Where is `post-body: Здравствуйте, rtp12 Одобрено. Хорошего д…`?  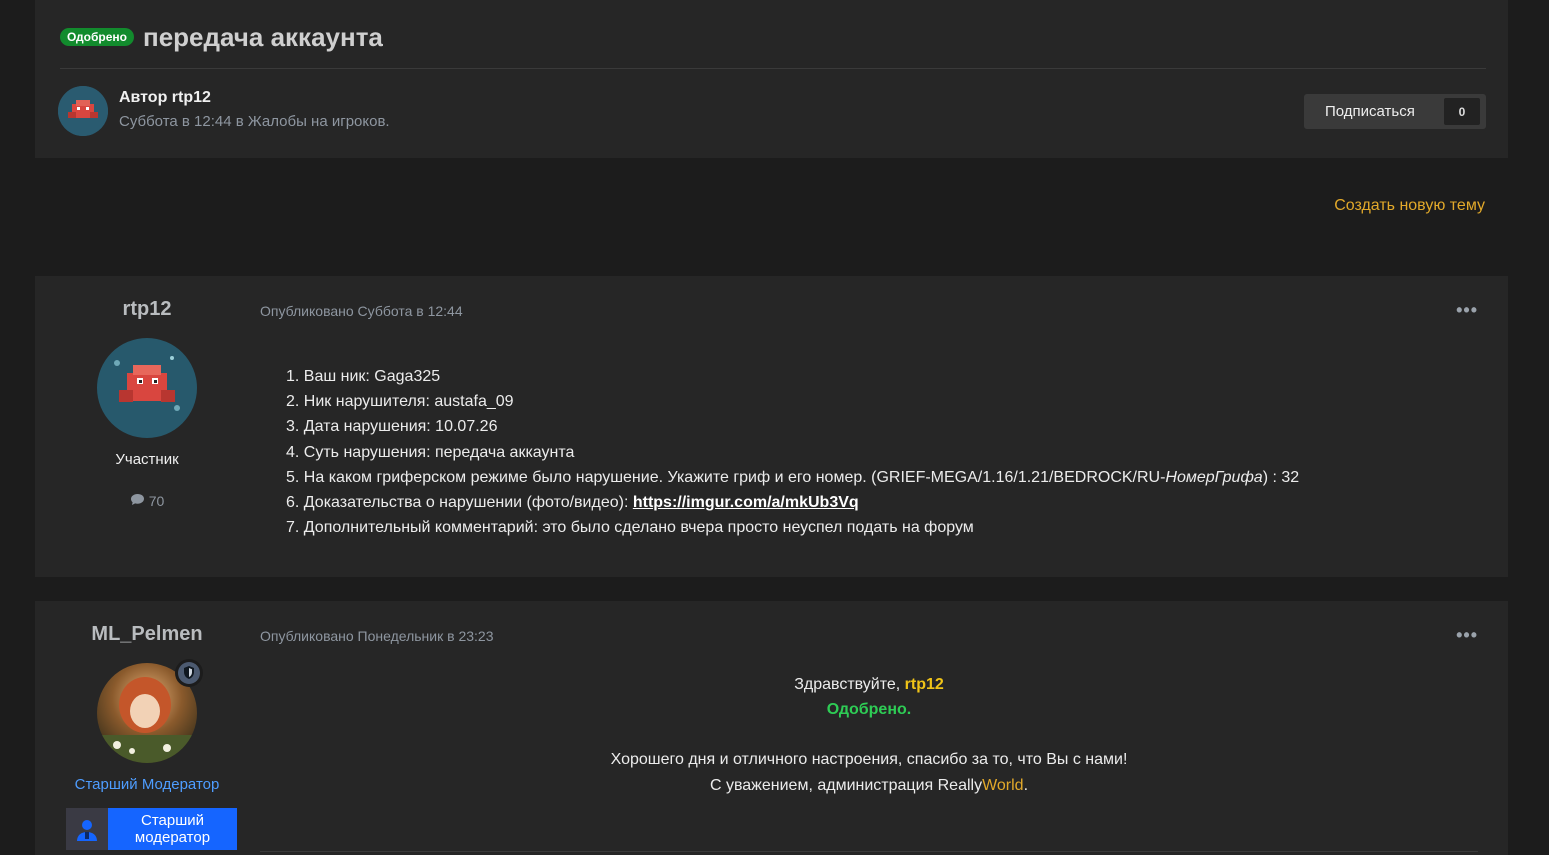 post-body: Здравствуйте, rtp12 Одобрено. Хорошего д… is located at coordinates (869, 735).